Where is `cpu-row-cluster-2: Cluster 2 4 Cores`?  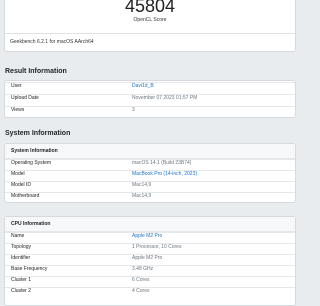
cpu-row-cluster-2: Cluster 2 4 Cores is located at coordinates (150, 290).